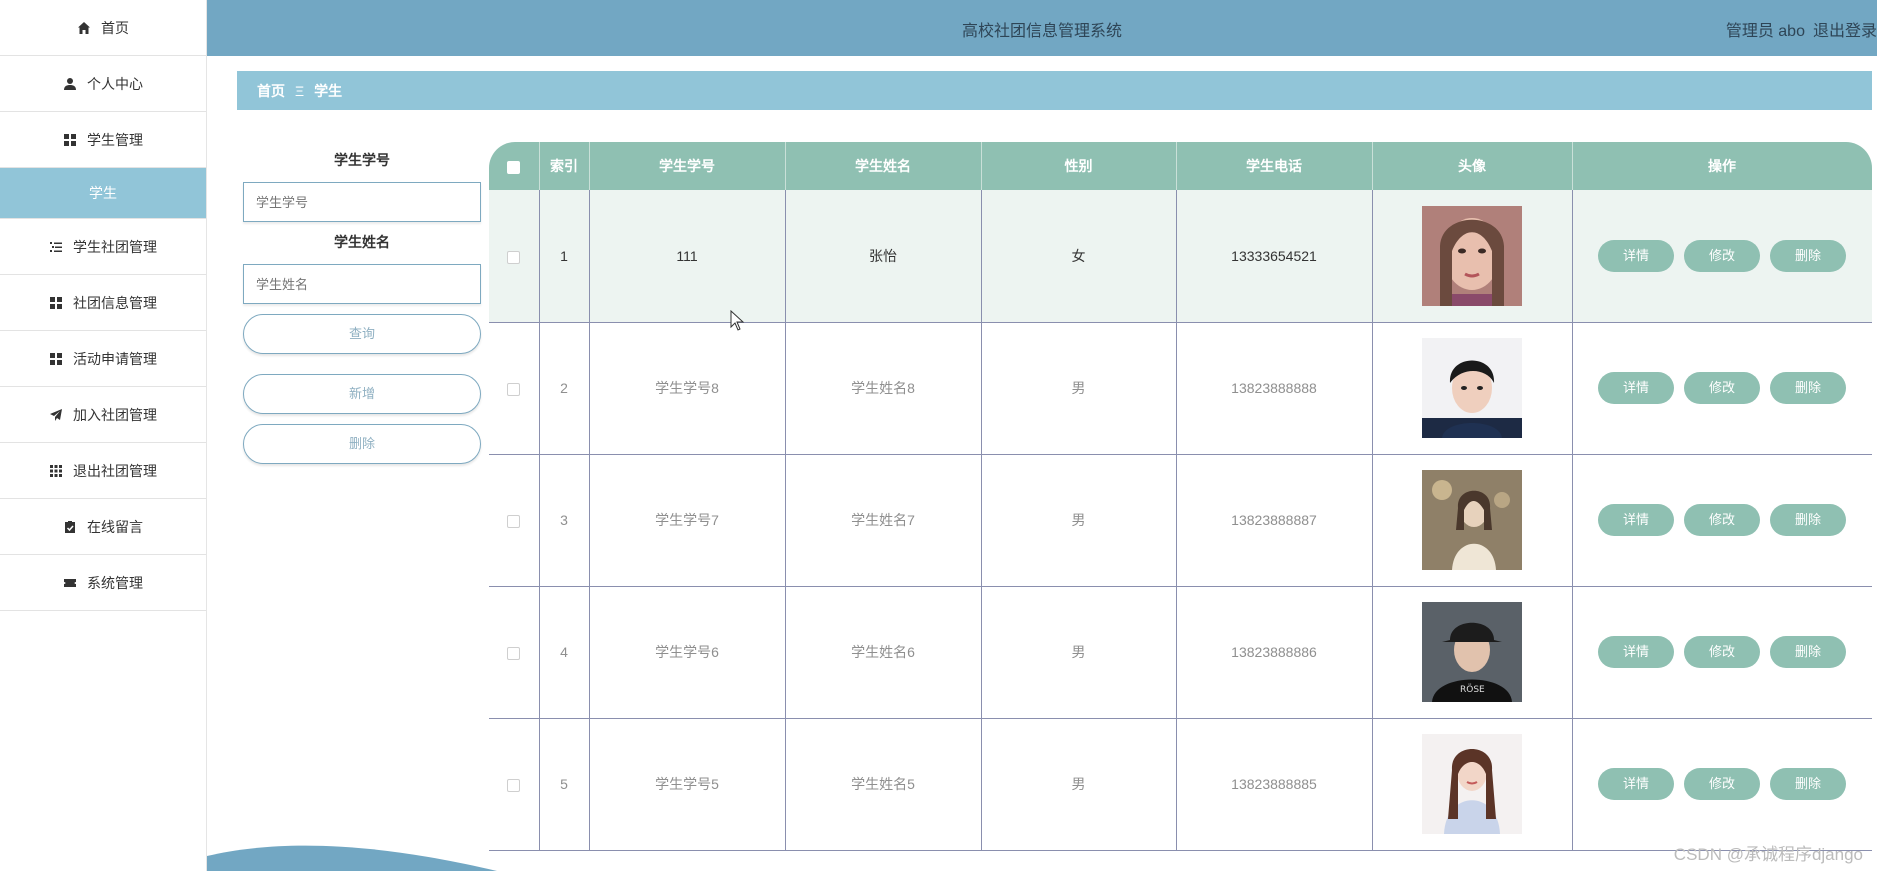 The width and height of the screenshot is (1877, 871). I want to click on admin-username: 管理员 abo, so click(1765, 31).